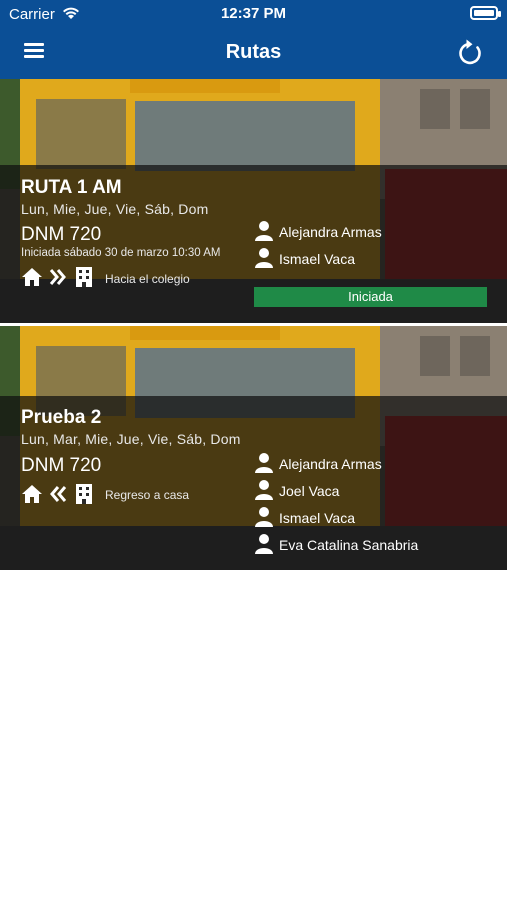  I want to click on nav-bar: Rutas, so click(253, 53).